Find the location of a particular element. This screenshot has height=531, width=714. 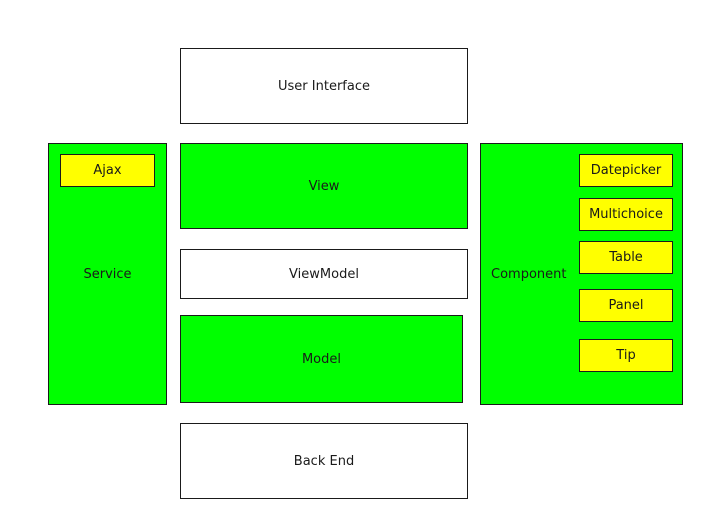

component-item-datepicker: Datepicker is located at coordinates (626, 170).